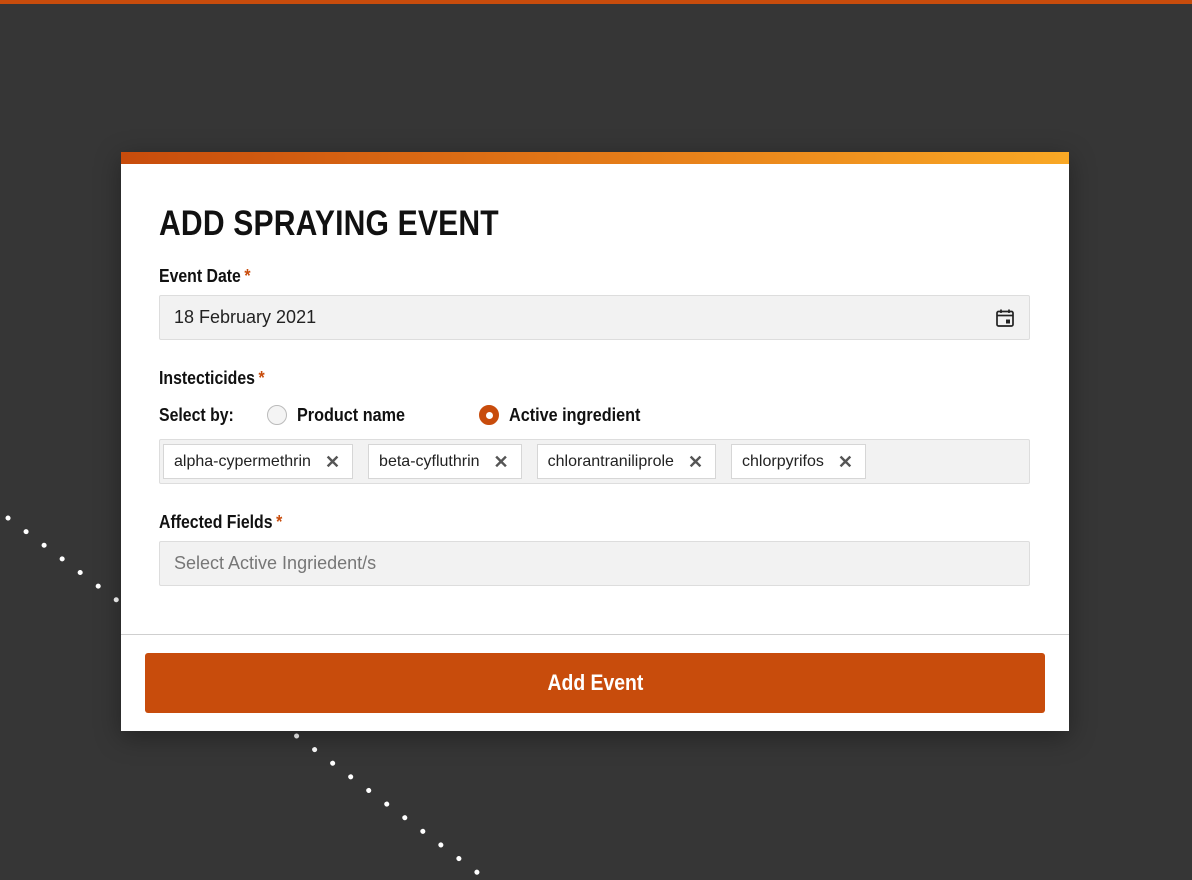 The width and height of the screenshot is (1192, 880). What do you see at coordinates (1005, 318) in the screenshot?
I see `calendar-icon` at bounding box center [1005, 318].